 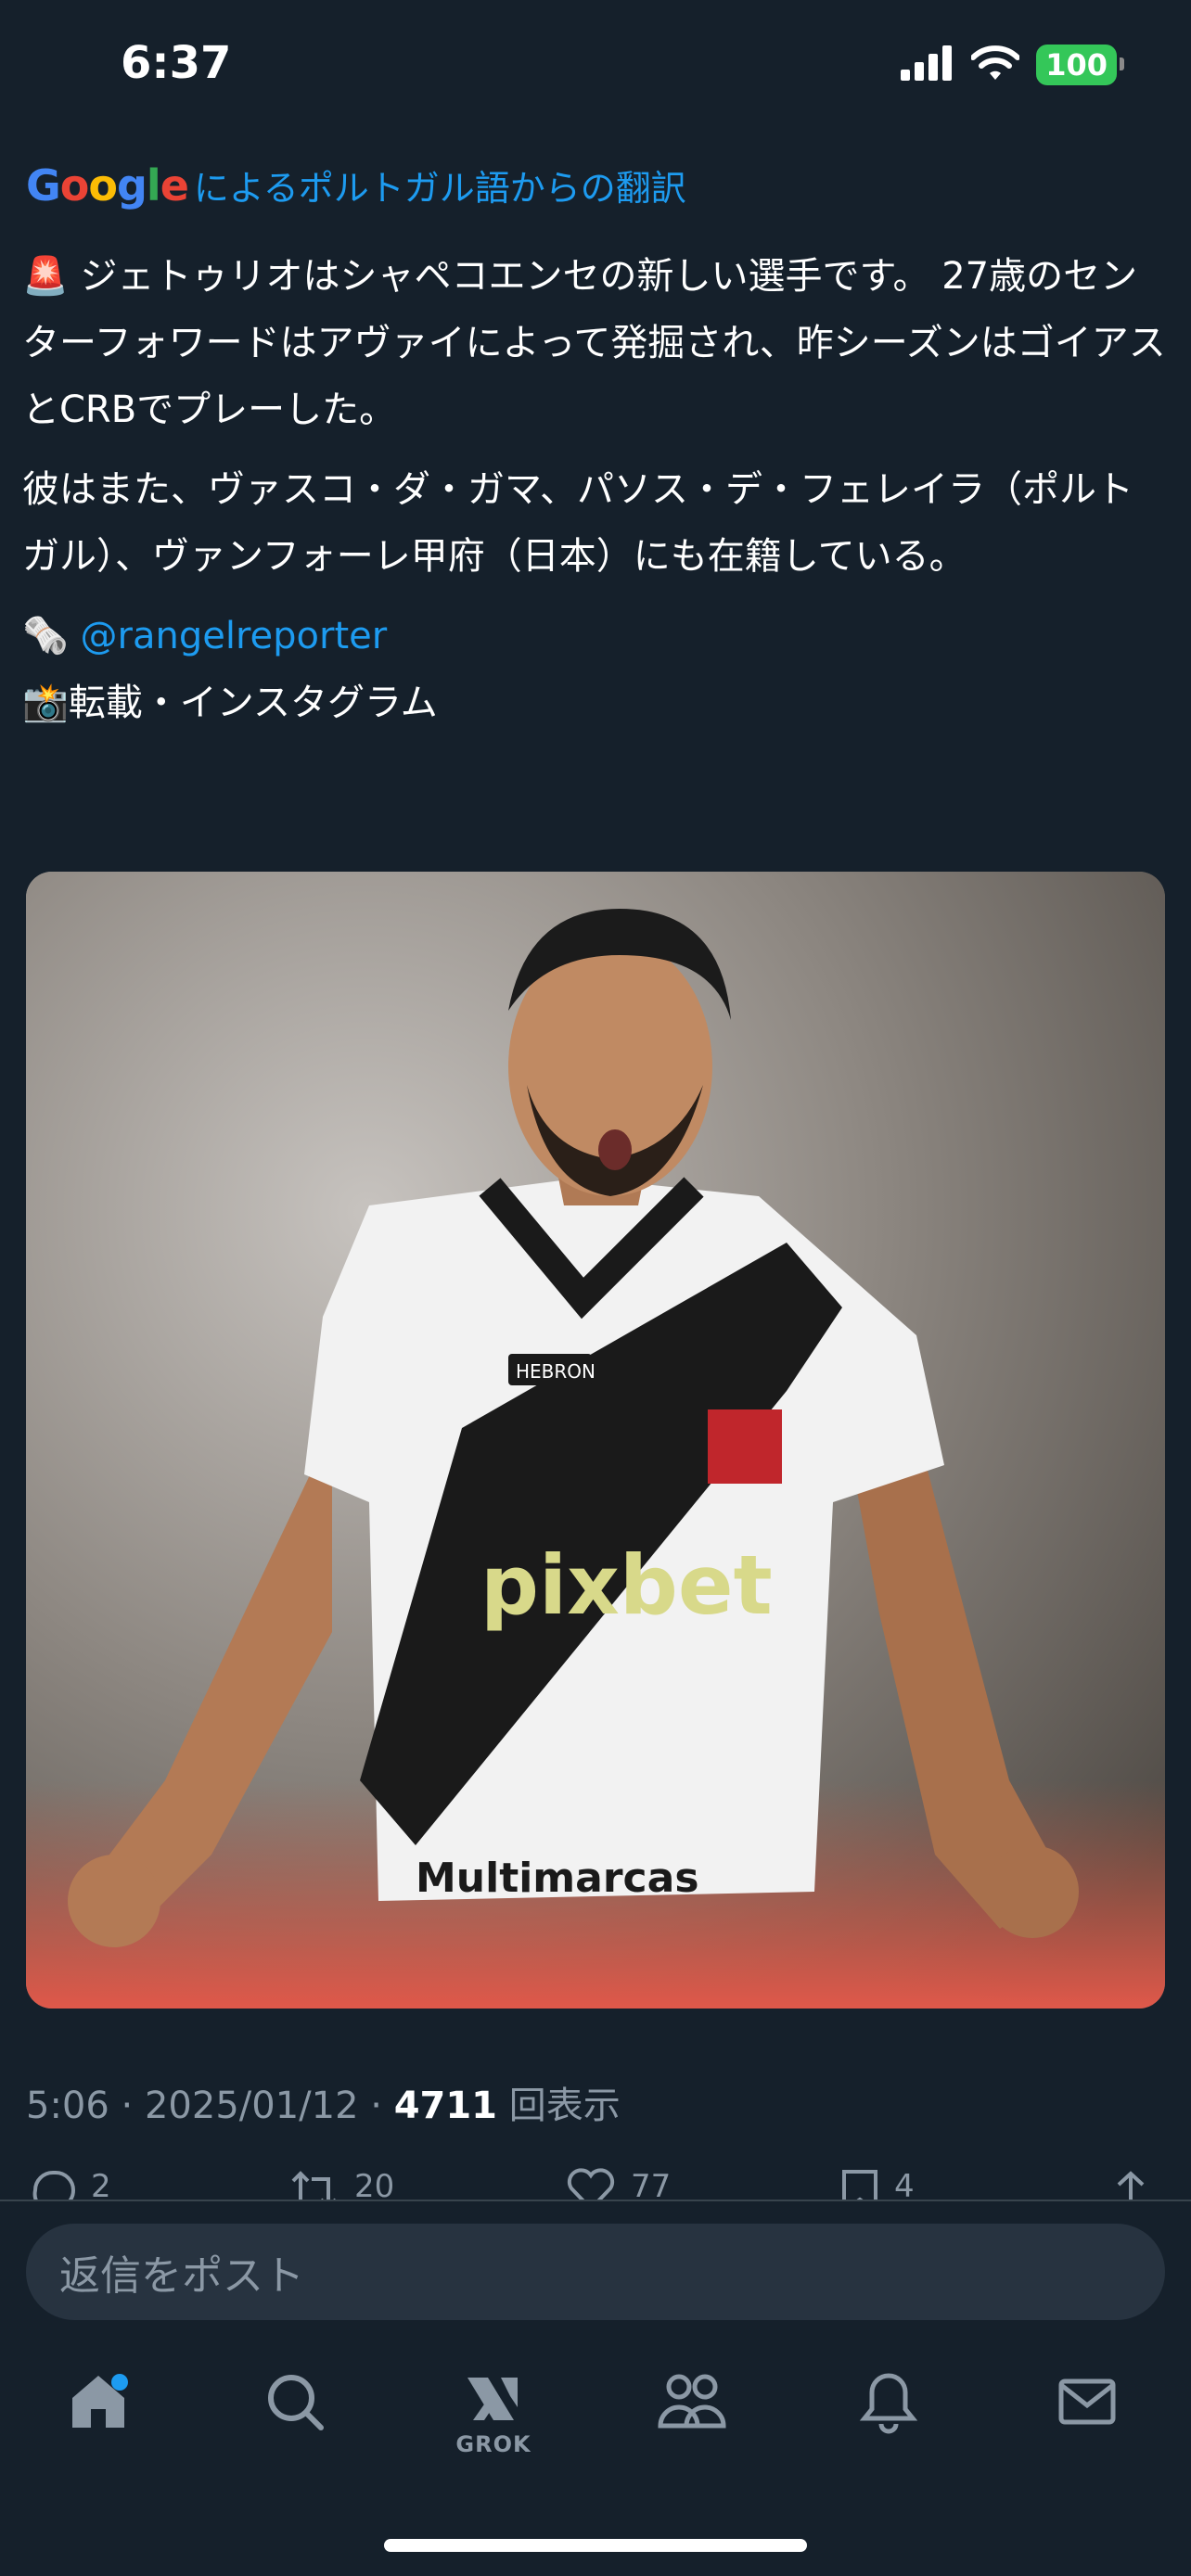 I want to click on reply-bar: 返信をポスト, so click(x=595, y=2271).